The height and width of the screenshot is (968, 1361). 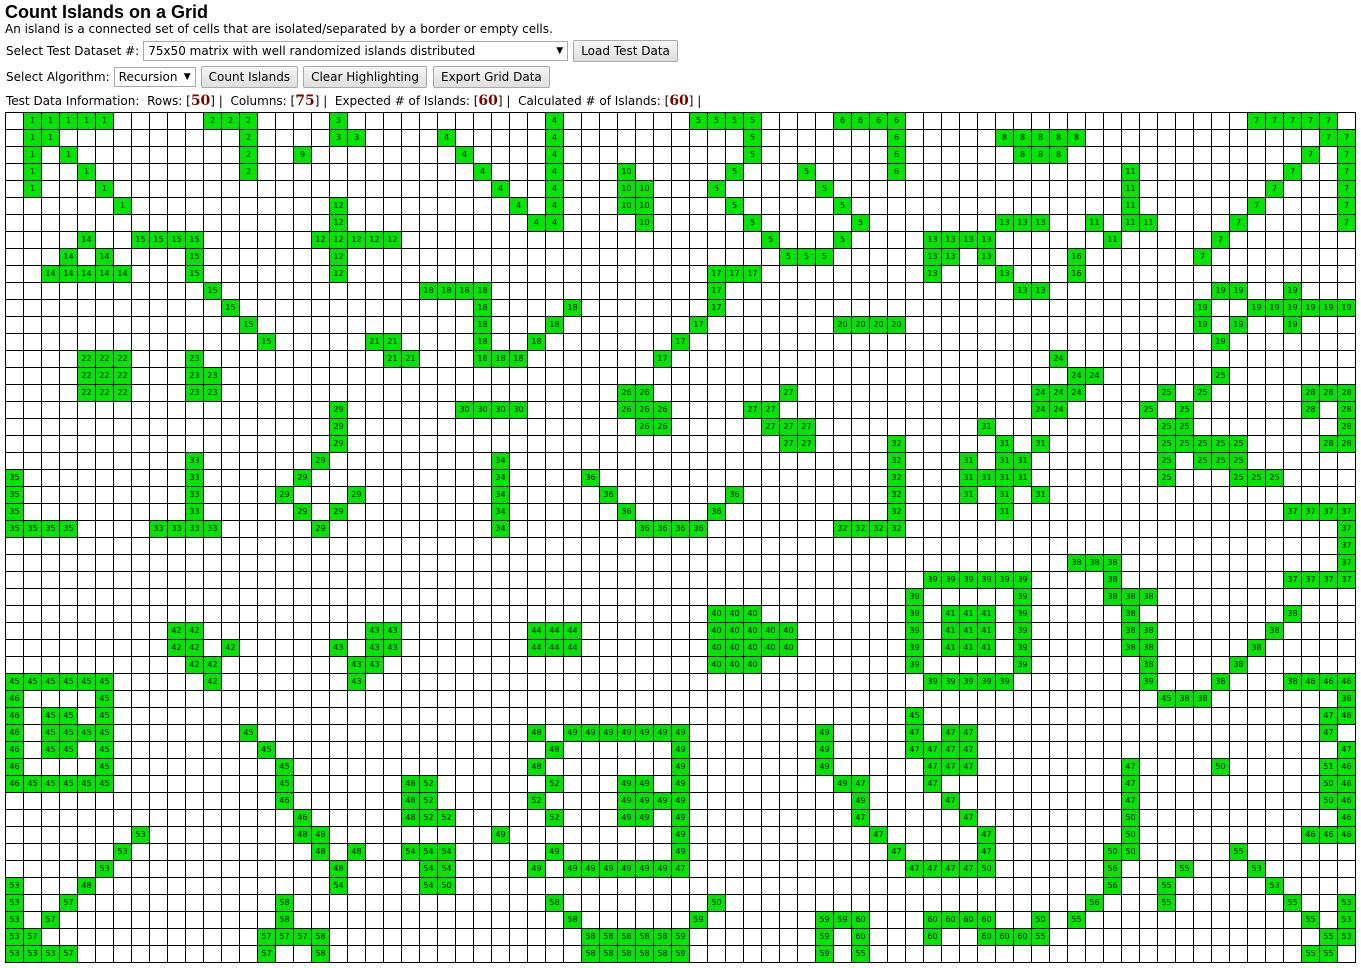 What do you see at coordinates (212, 682) in the screenshot?
I see `grid-cell: 42` at bounding box center [212, 682].